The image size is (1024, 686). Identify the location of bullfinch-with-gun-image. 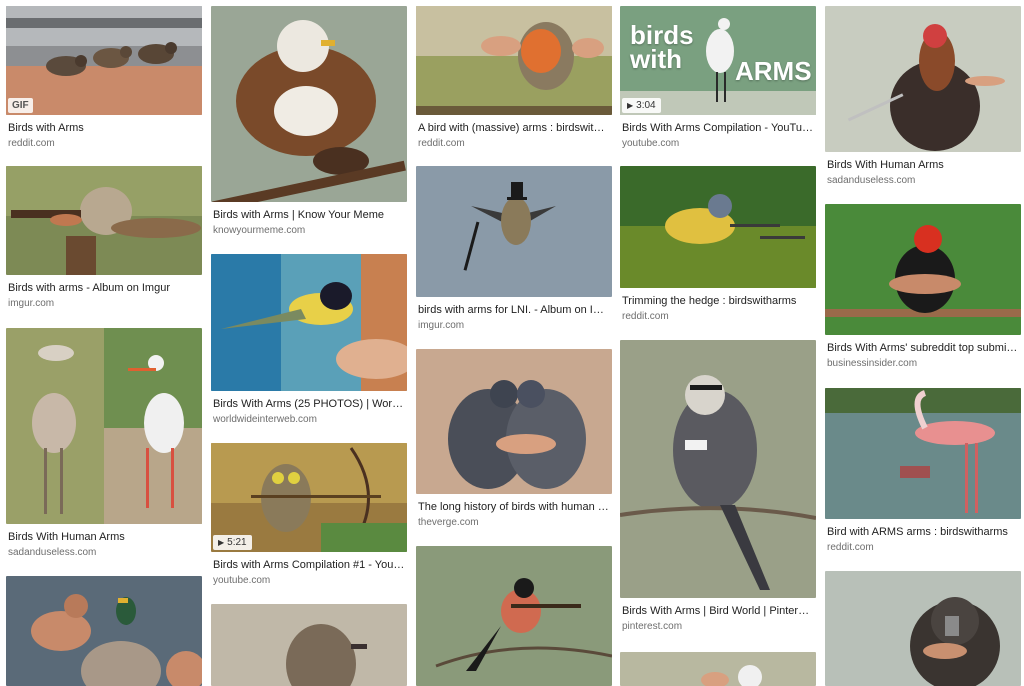
(514, 616).